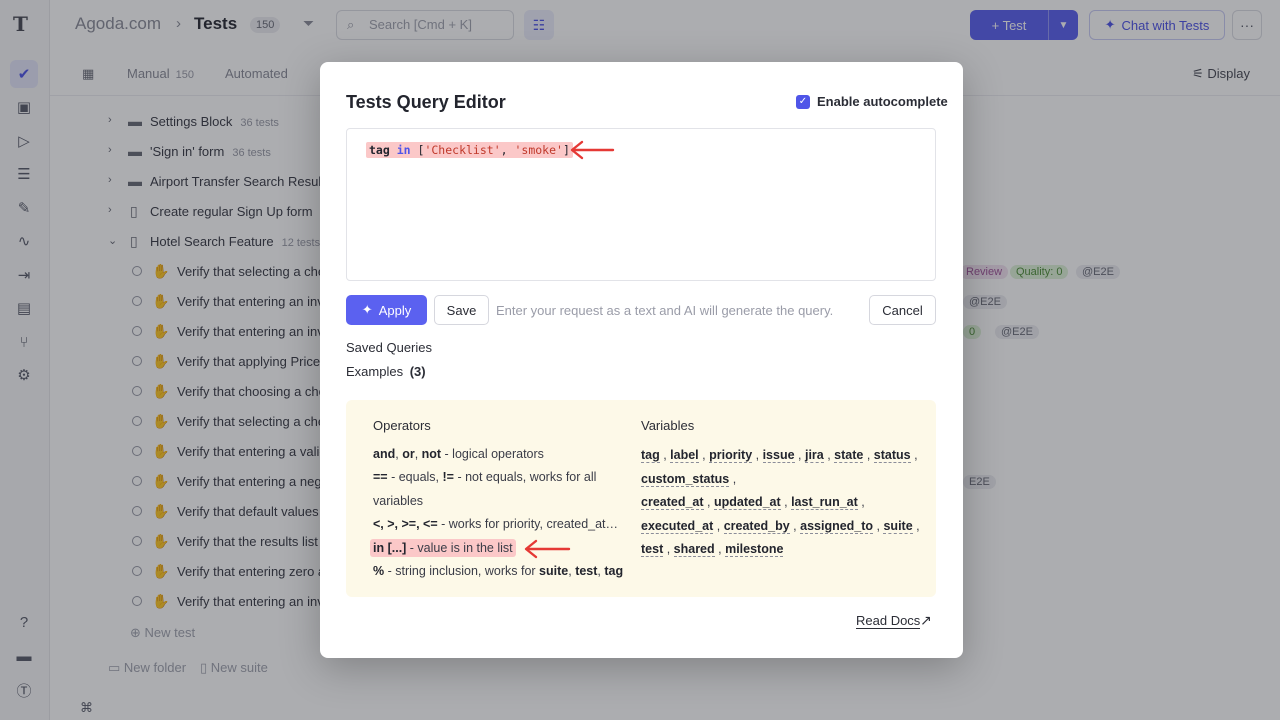 The image size is (1280, 720). I want to click on operator-logical: and, or, not - logical operators, so click(458, 454).